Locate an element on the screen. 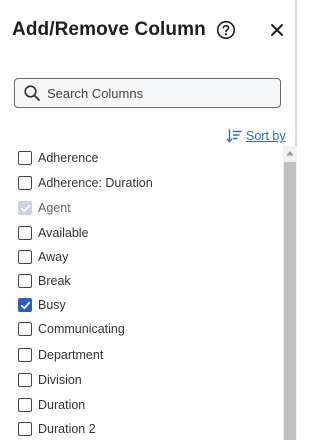 This screenshot has height=440, width=320. panel-header: Add/Remove Column is located at coordinates (124, 30).